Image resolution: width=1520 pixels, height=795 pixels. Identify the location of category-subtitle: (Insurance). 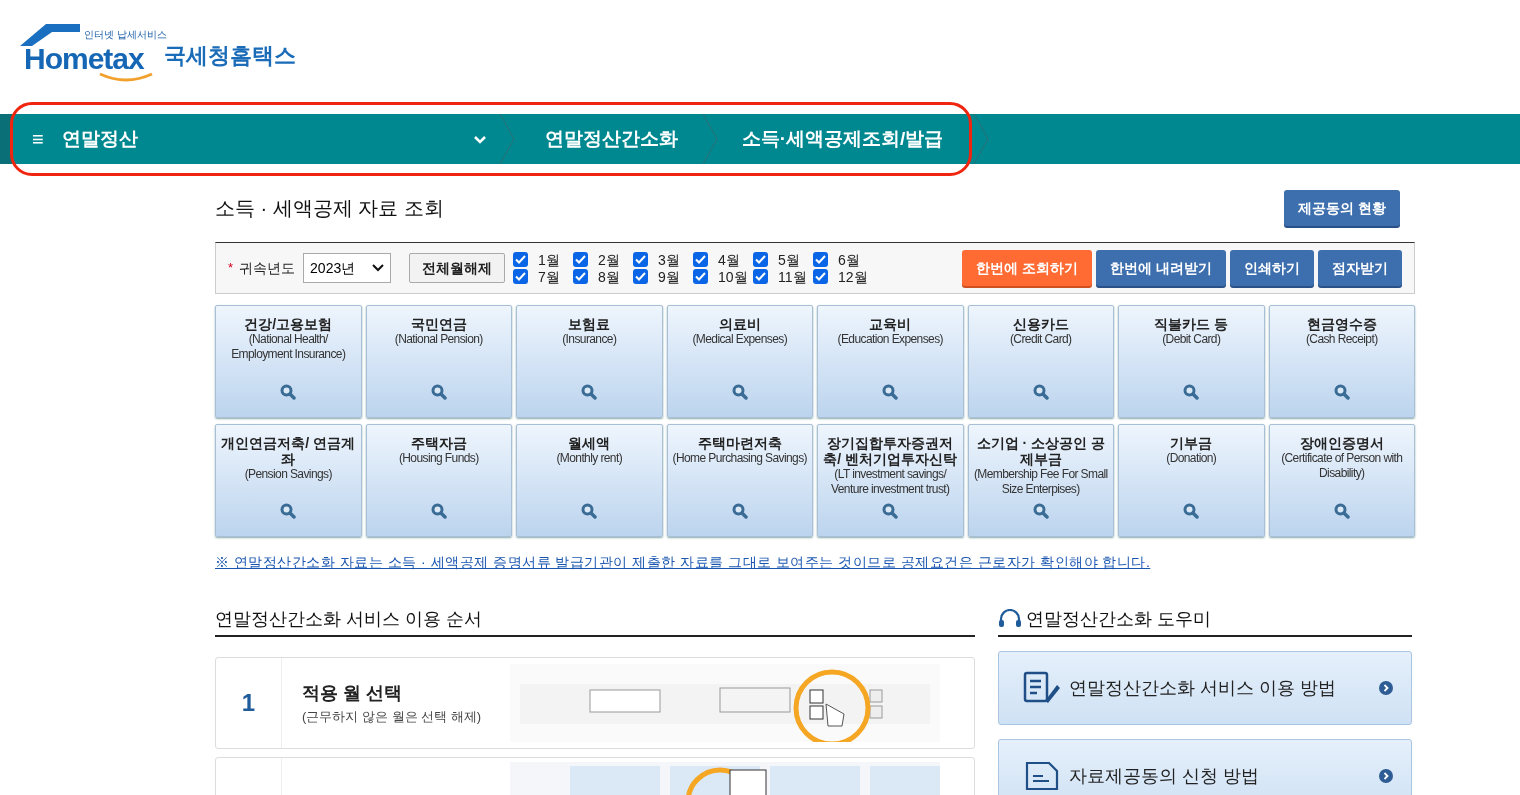
(589, 339).